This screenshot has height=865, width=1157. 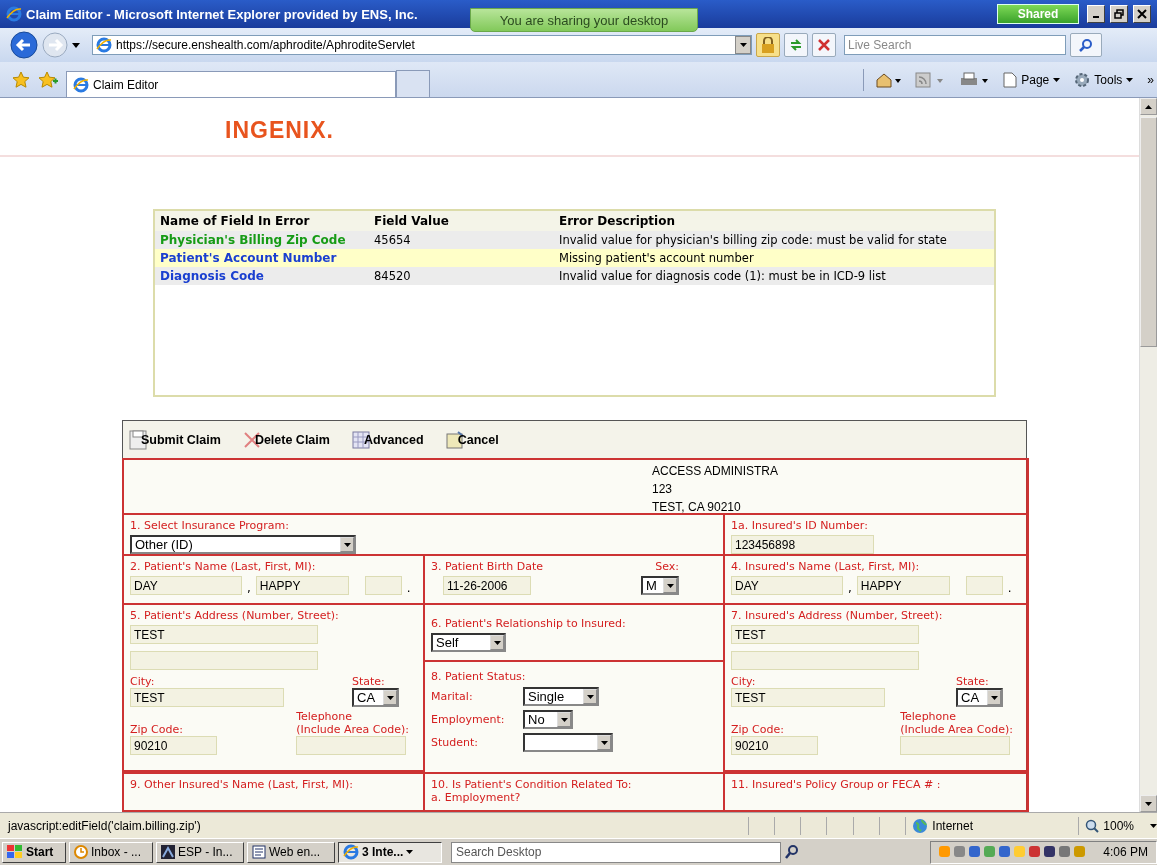 I want to click on error-field-link: Diagnosis Code, so click(x=262, y=275).